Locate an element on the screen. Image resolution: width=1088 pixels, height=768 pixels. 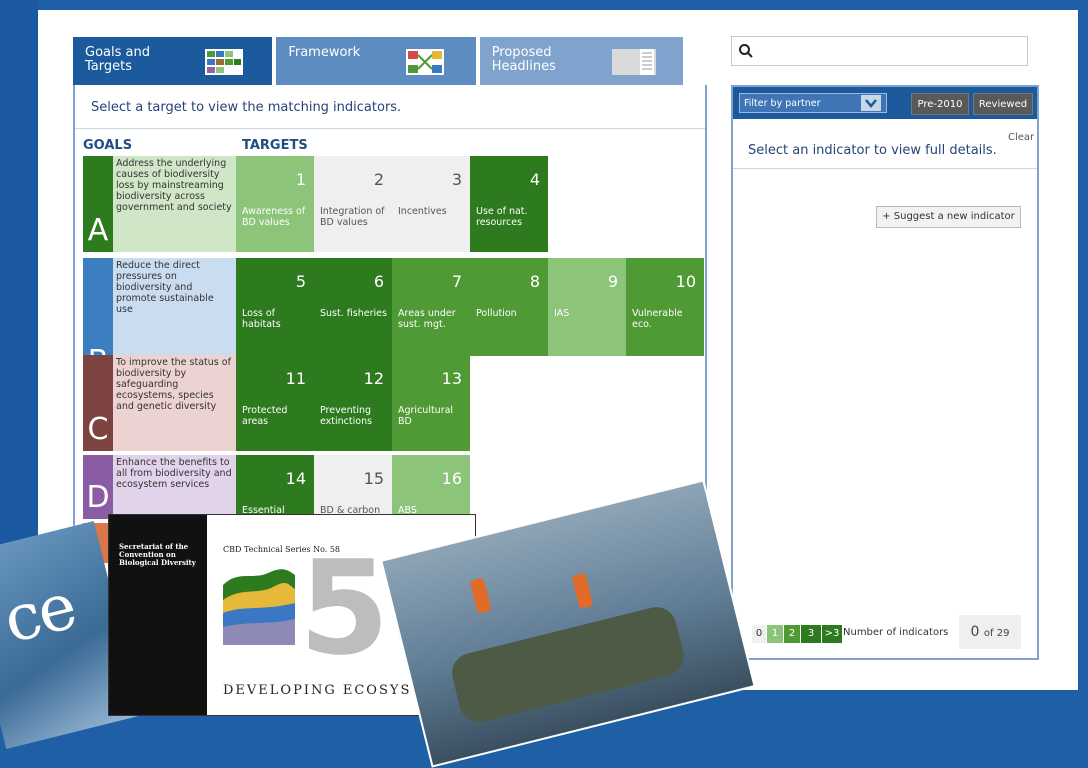
legend-item-gt3: >3 is located at coordinates (832, 634).